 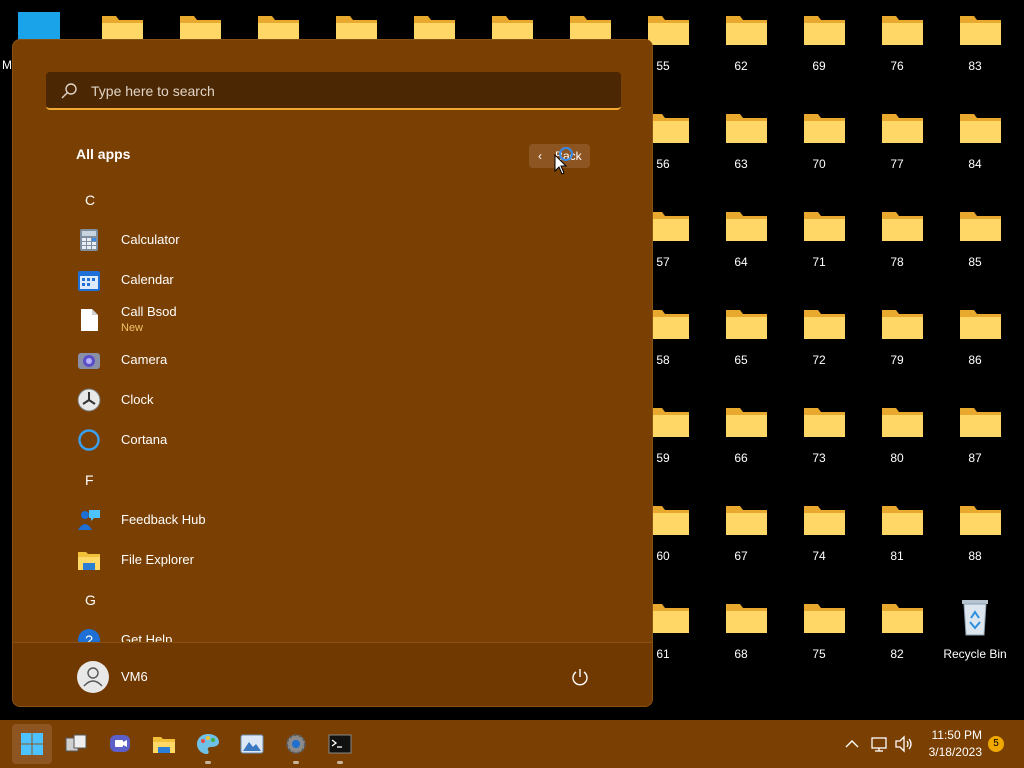 I want to click on volume-icon, so click(x=904, y=744).